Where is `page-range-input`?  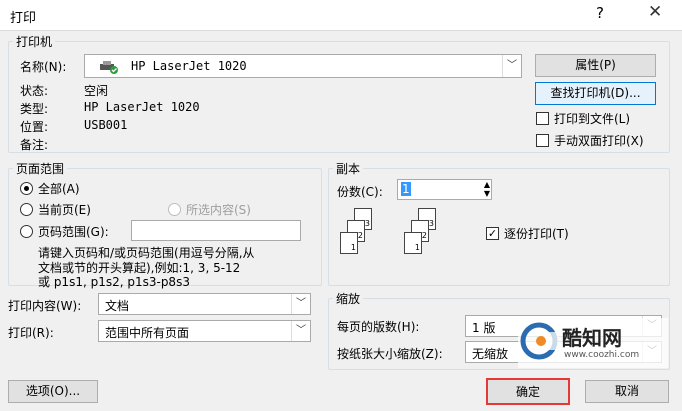 page-range-input is located at coordinates (216, 230).